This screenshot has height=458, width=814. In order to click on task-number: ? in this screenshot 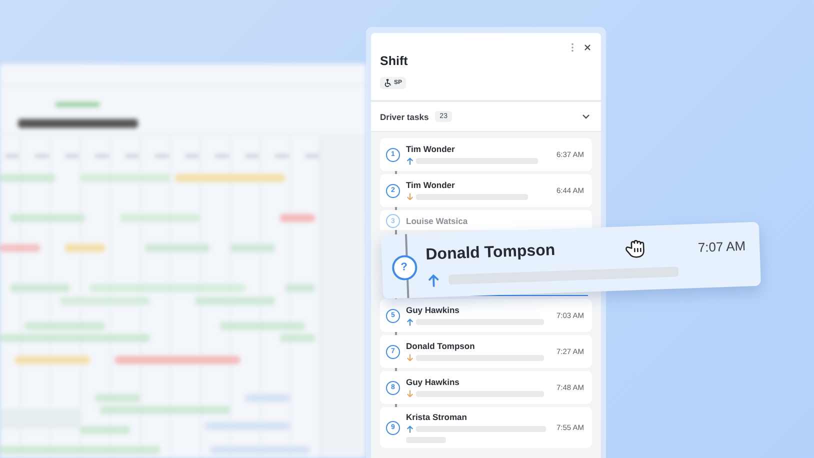, I will do `click(404, 267)`.